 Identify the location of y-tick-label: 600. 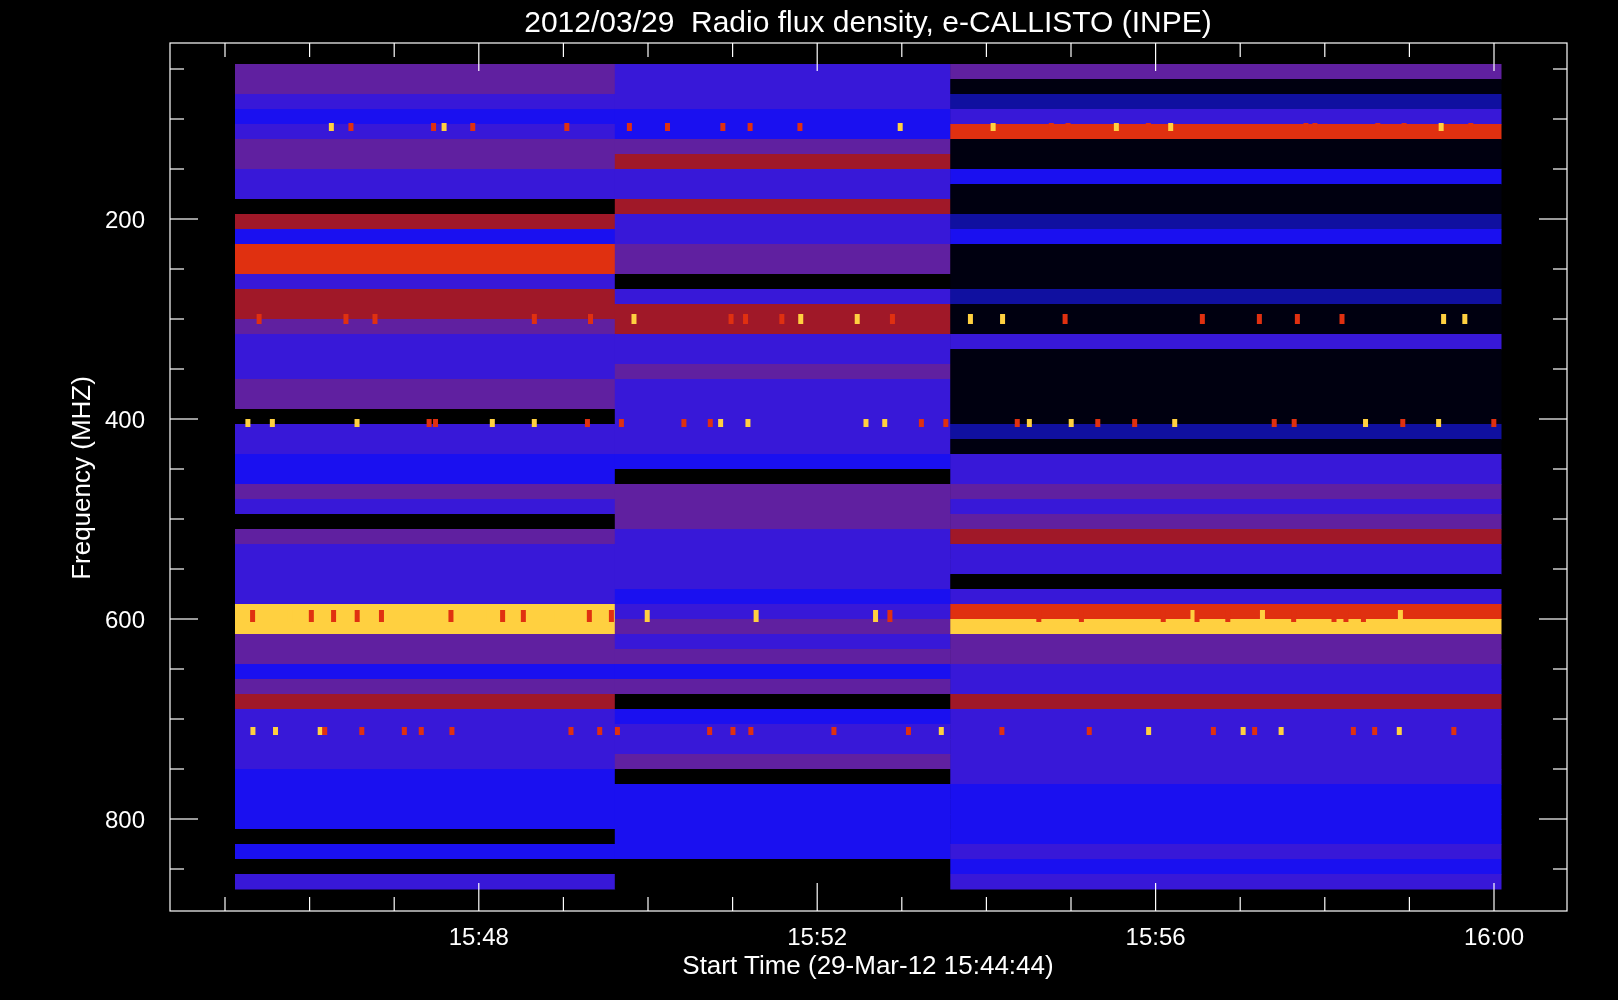
(124, 619).